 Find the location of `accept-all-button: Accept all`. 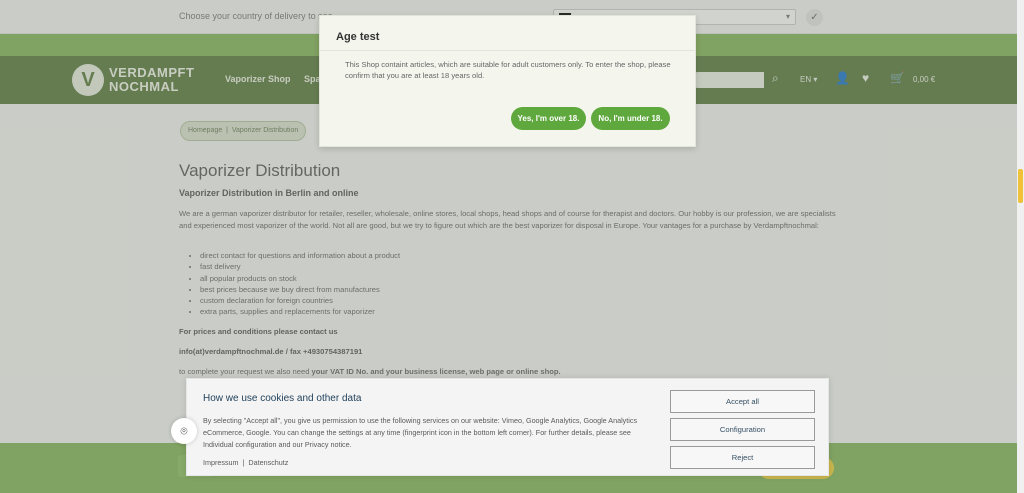

accept-all-button: Accept all is located at coordinates (742, 401).